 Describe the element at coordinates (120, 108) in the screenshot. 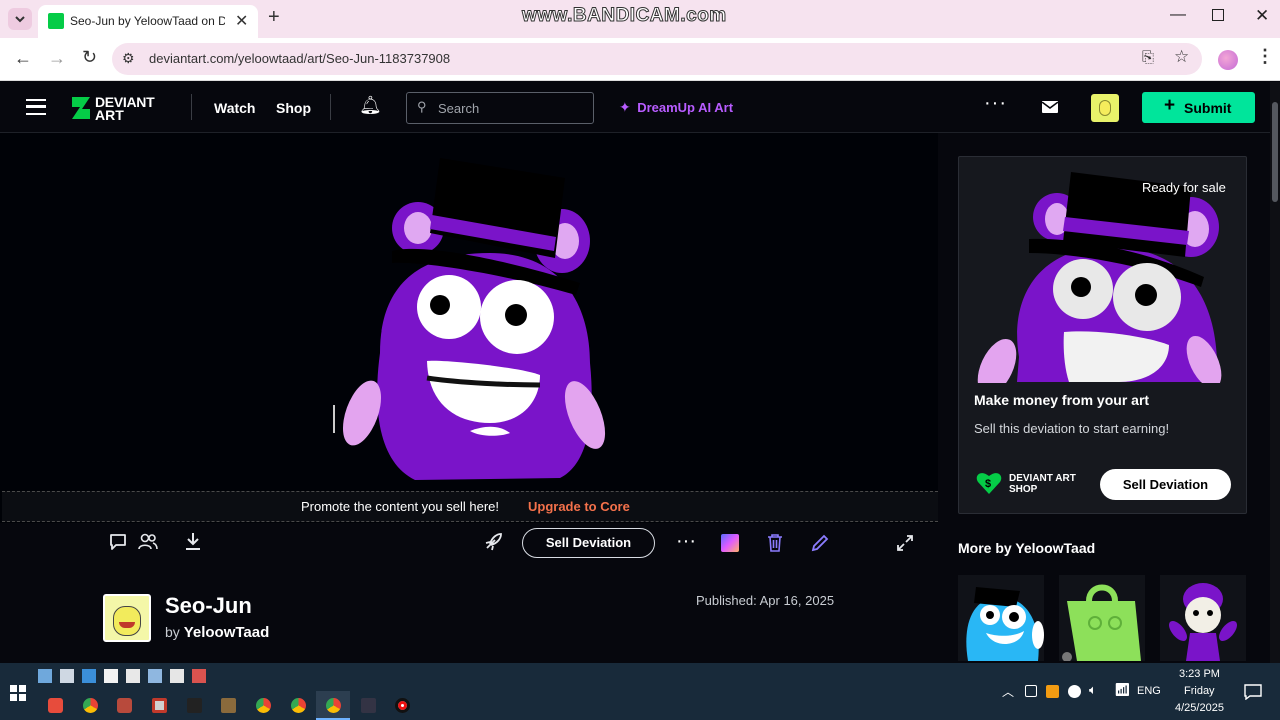

I see `deviantart-logo: DEVIANT ART` at that location.